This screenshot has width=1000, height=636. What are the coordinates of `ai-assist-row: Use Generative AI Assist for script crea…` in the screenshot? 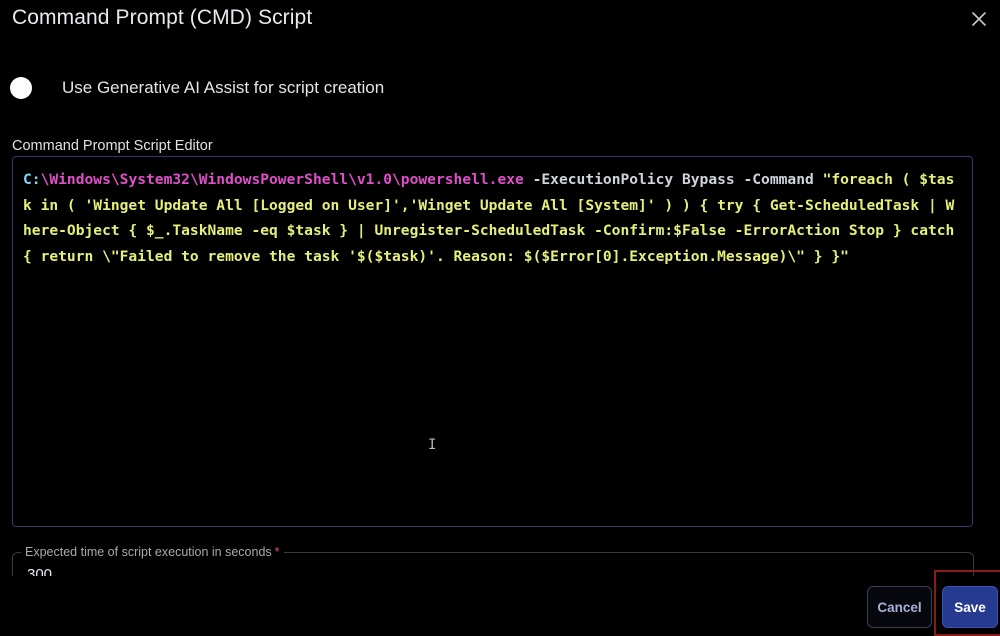 It's located at (197, 88).